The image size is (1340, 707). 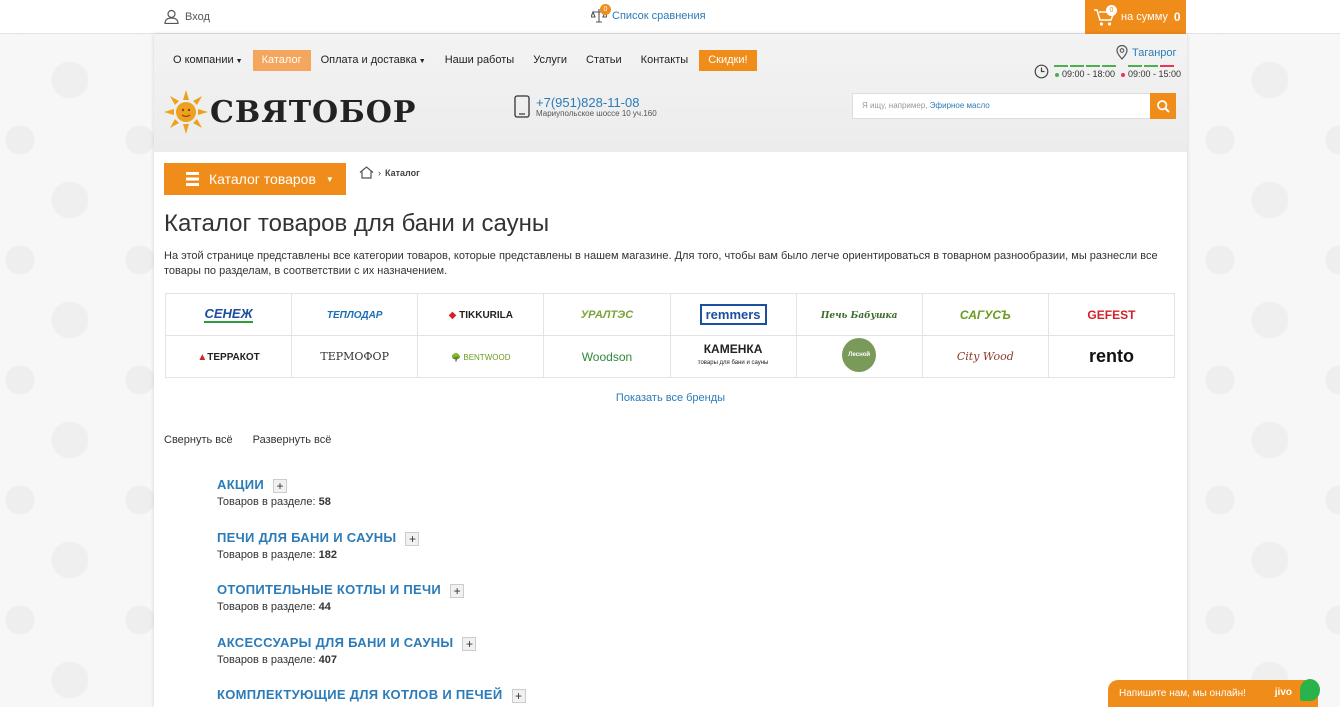 What do you see at coordinates (985, 314) in the screenshot?
I see `brand-sagus: САГУСЪ` at bounding box center [985, 314].